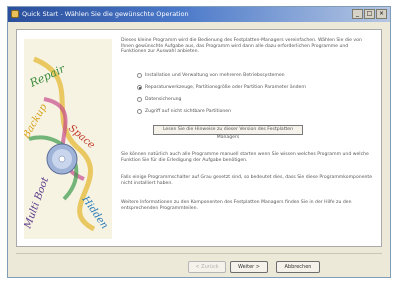  I want to click on minimize-button: _, so click(357, 14).